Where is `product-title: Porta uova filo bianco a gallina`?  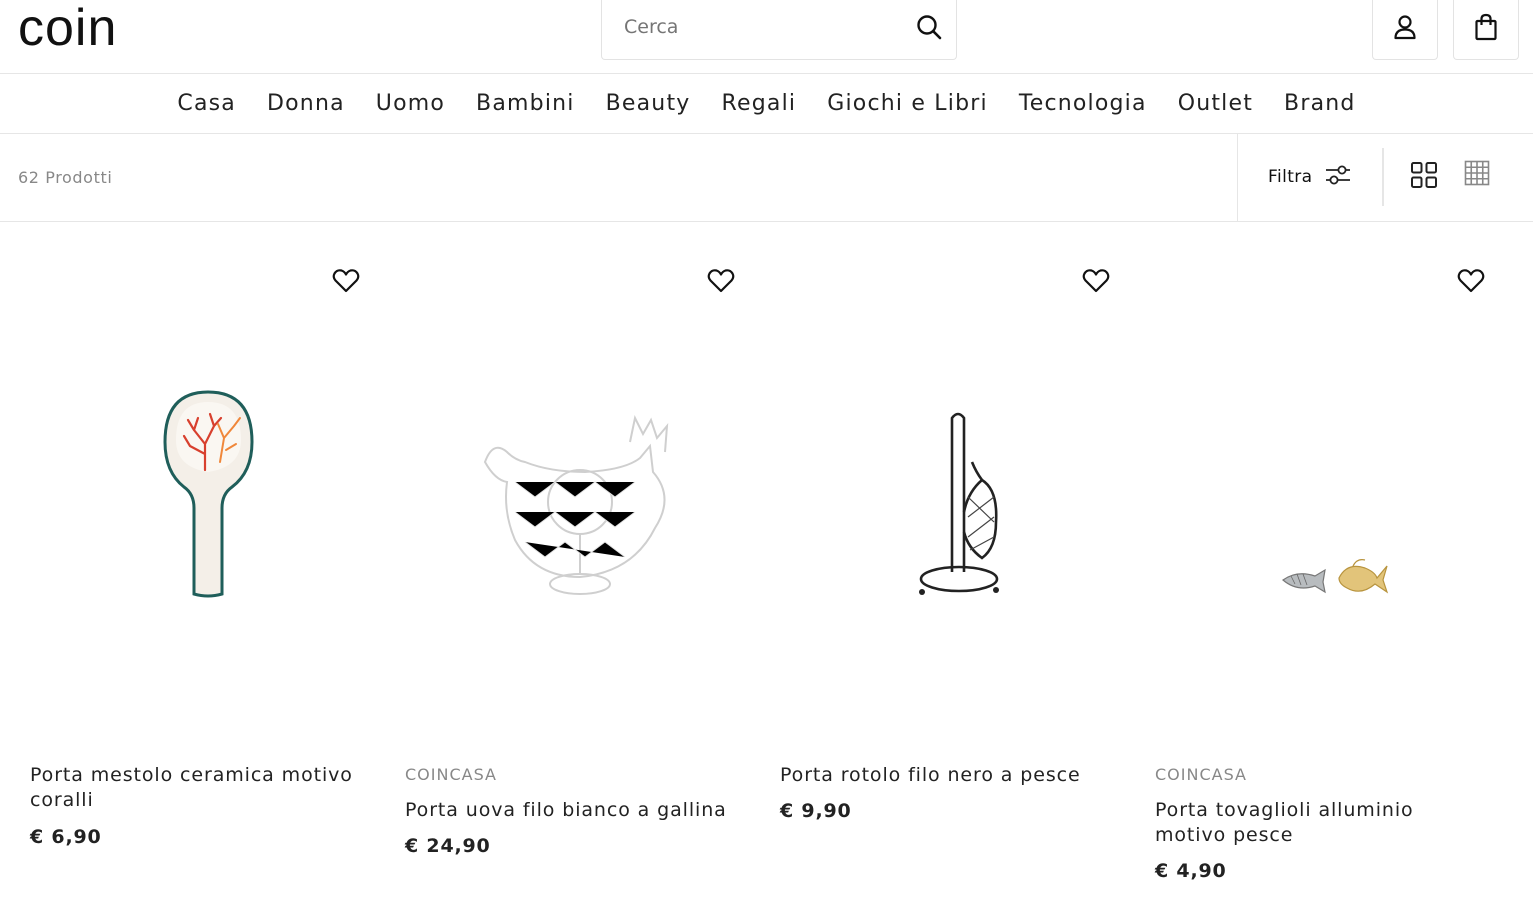
product-title: Porta uova filo bianco a gallina is located at coordinates (570, 810).